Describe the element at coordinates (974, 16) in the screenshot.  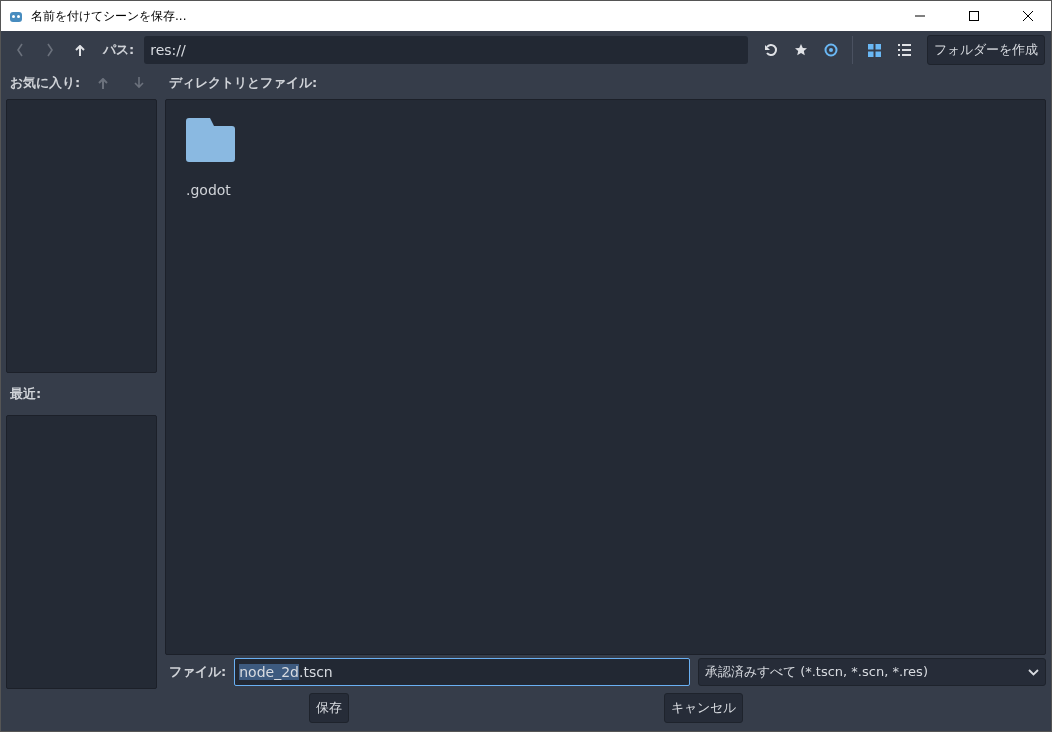
I see `maximize-icon` at that location.